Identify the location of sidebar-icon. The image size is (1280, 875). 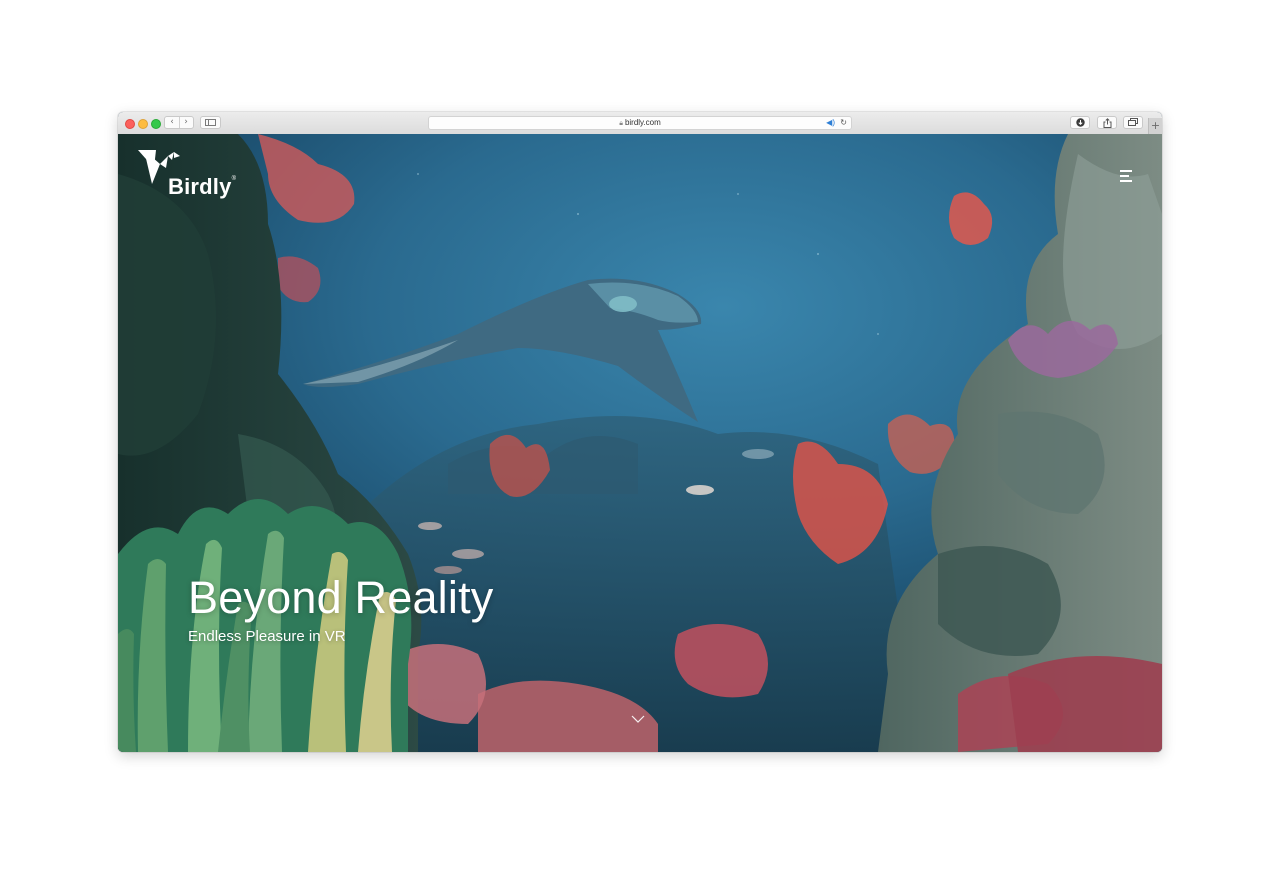
(210, 122).